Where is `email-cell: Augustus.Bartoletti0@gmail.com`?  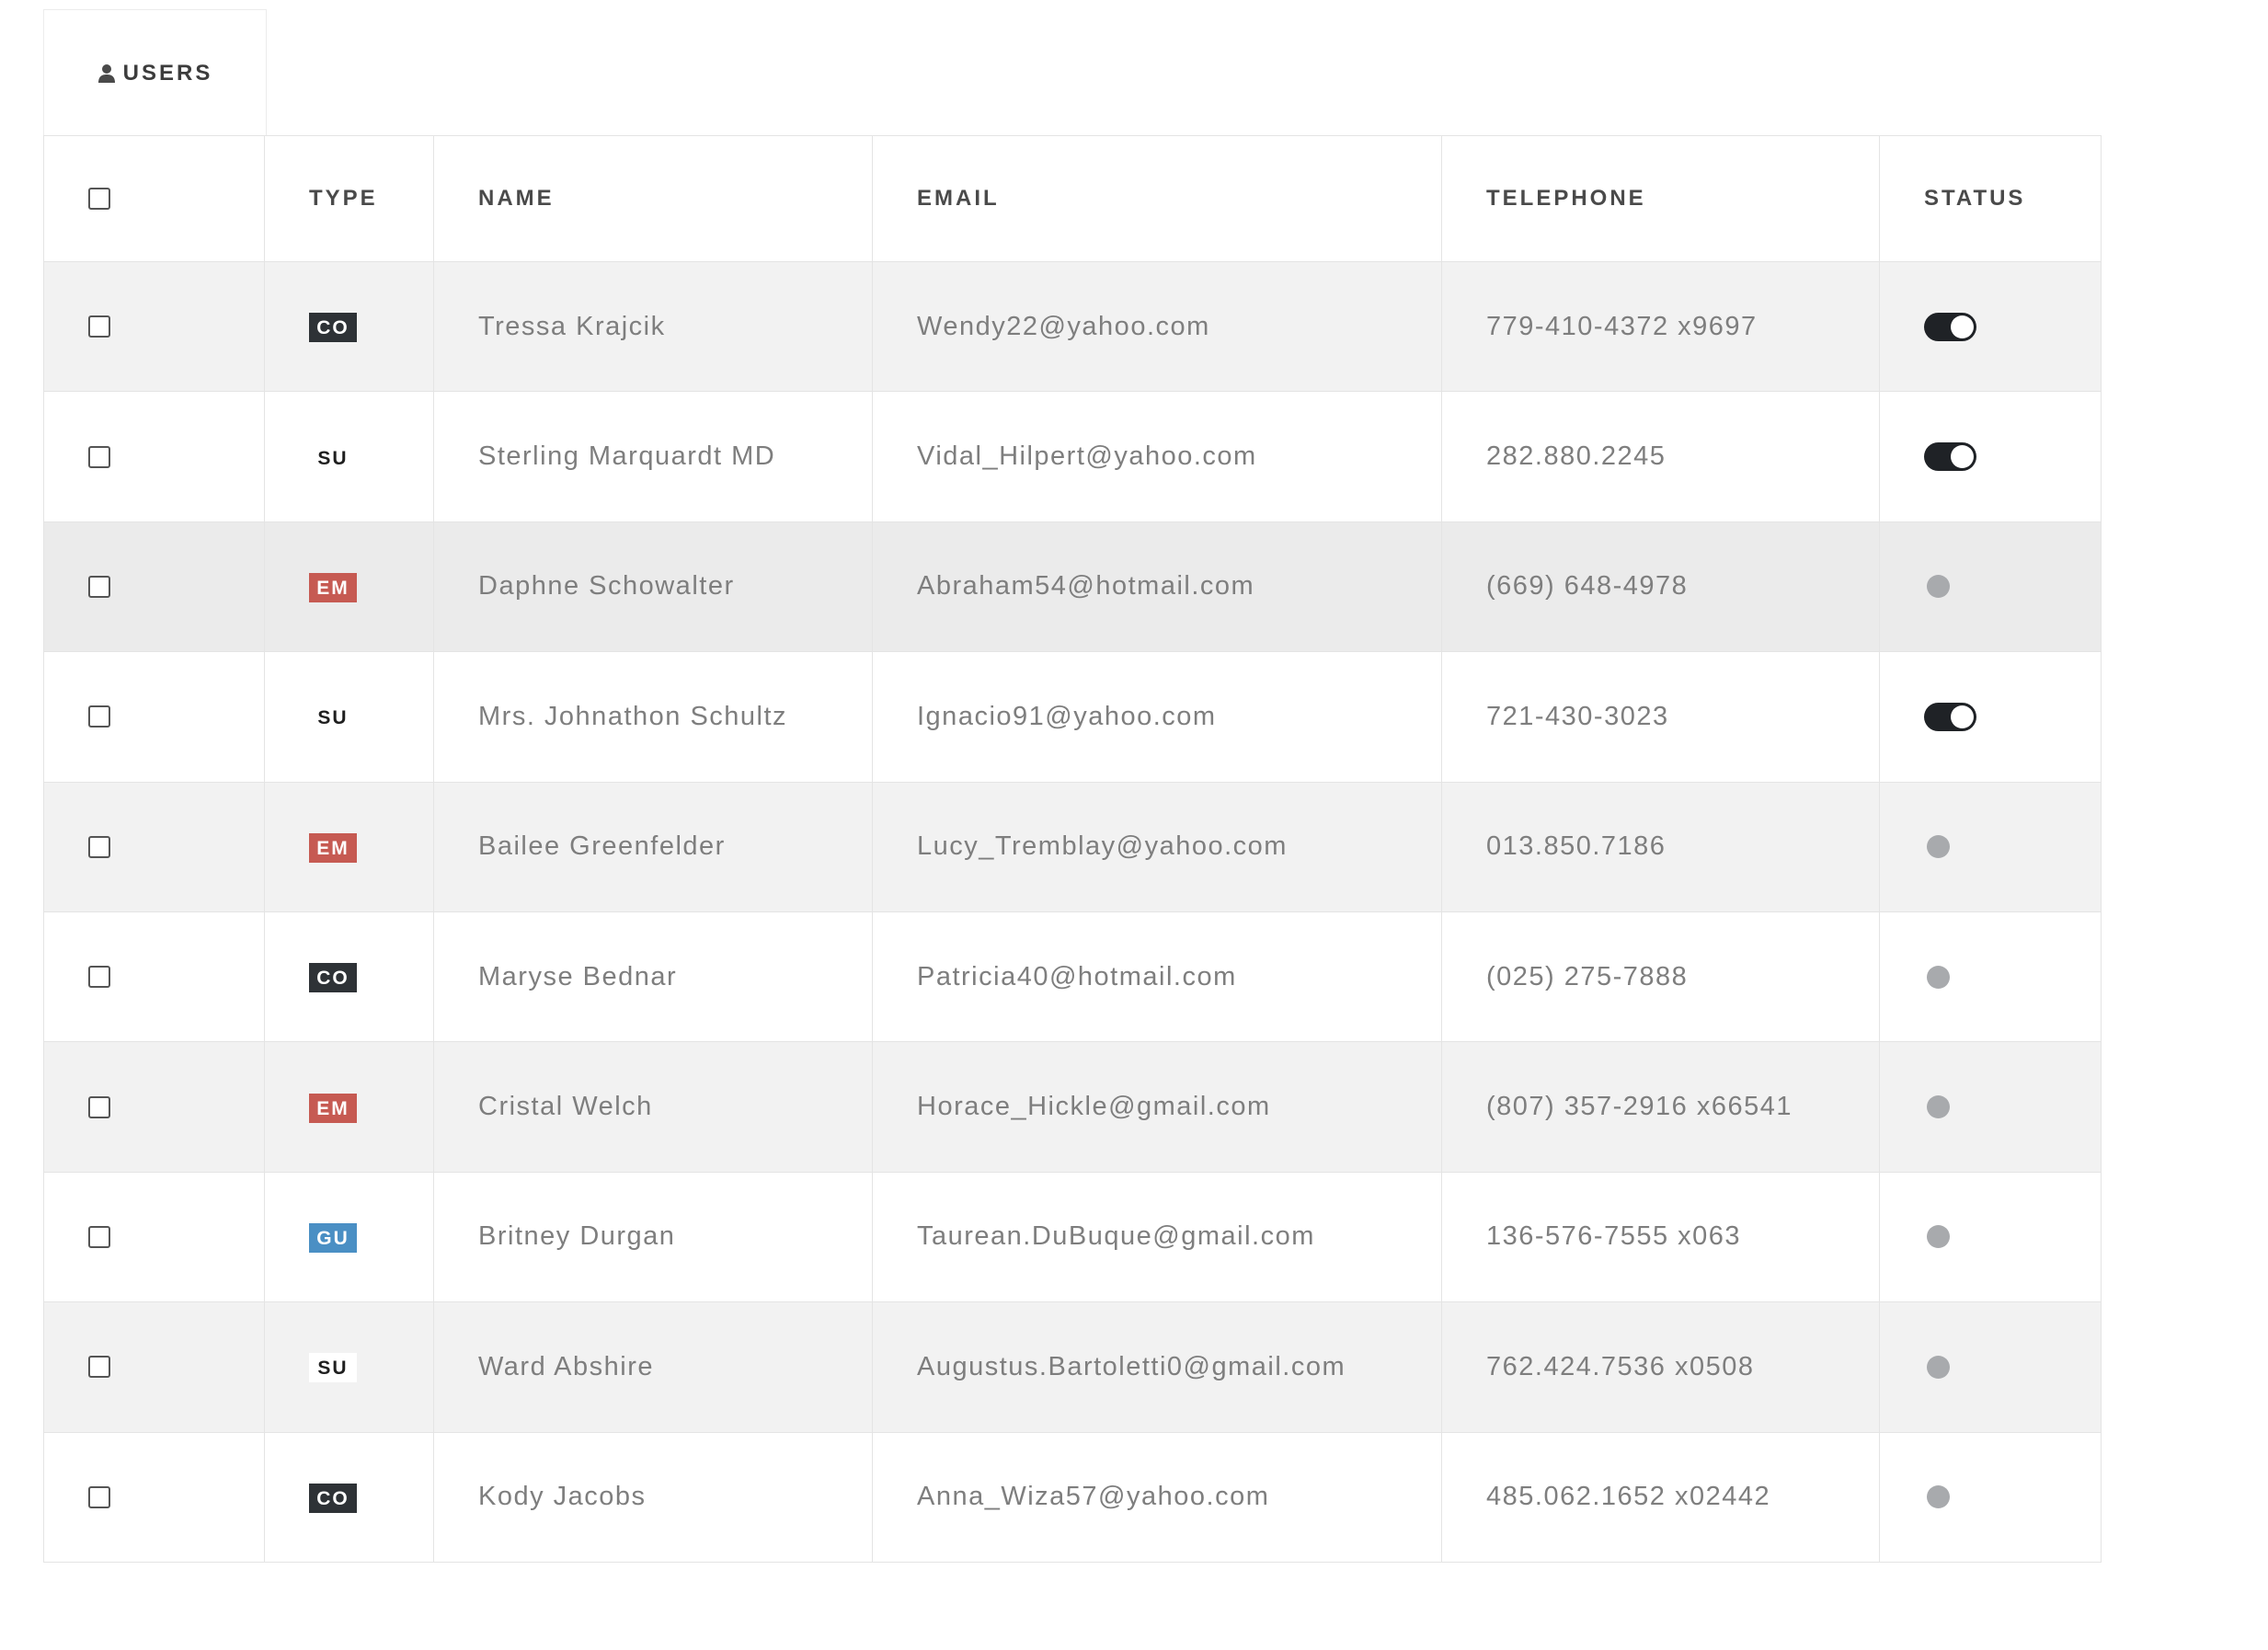
email-cell: Augustus.Bartoletti0@gmail.com is located at coordinates (1157, 1367).